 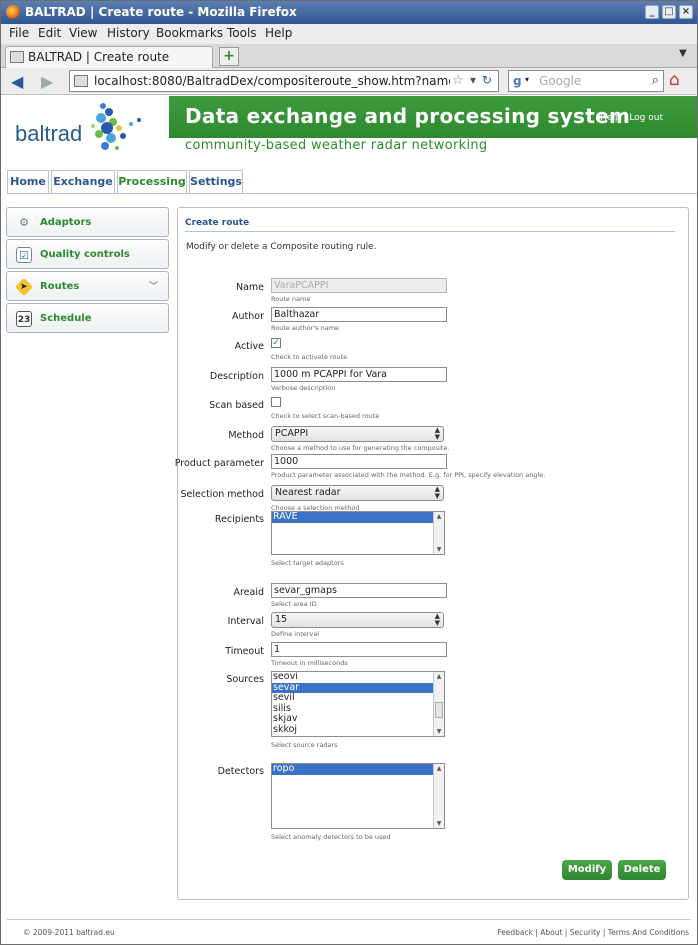 What do you see at coordinates (437, 619) in the screenshot?
I see `select-arrows-icon: ▲ ▼` at bounding box center [437, 619].